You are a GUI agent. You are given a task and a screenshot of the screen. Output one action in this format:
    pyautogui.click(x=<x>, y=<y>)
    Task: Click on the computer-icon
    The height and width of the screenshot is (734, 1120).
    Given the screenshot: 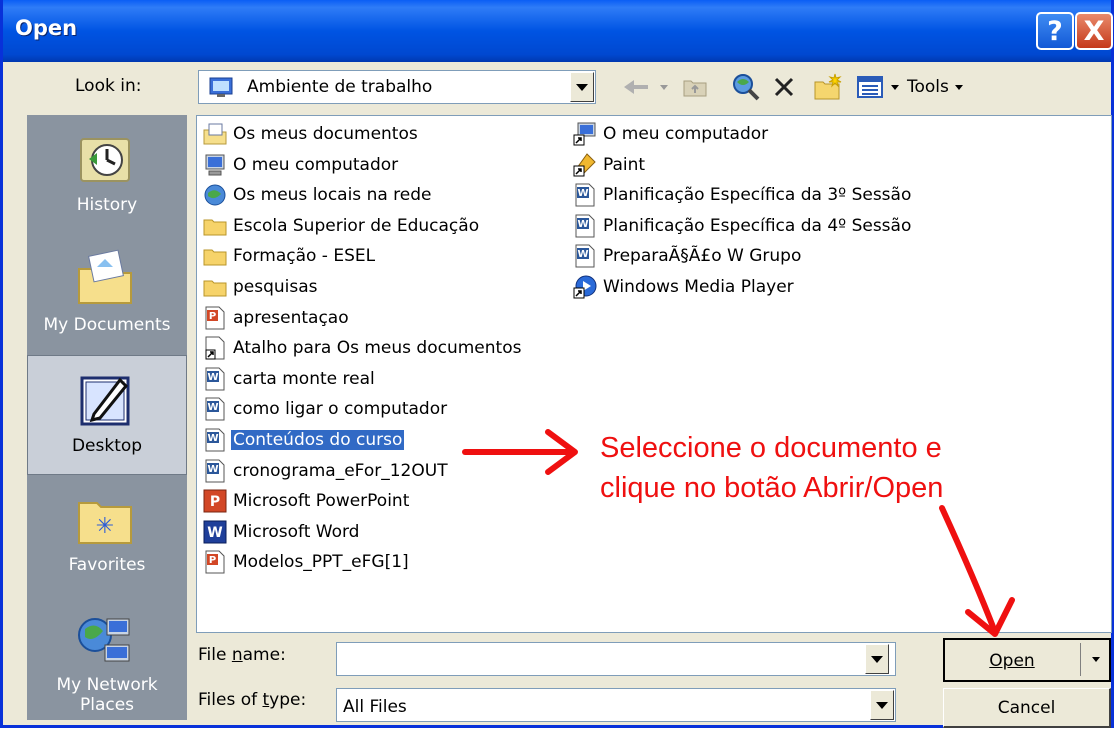 What is the action you would take?
    pyautogui.click(x=215, y=165)
    